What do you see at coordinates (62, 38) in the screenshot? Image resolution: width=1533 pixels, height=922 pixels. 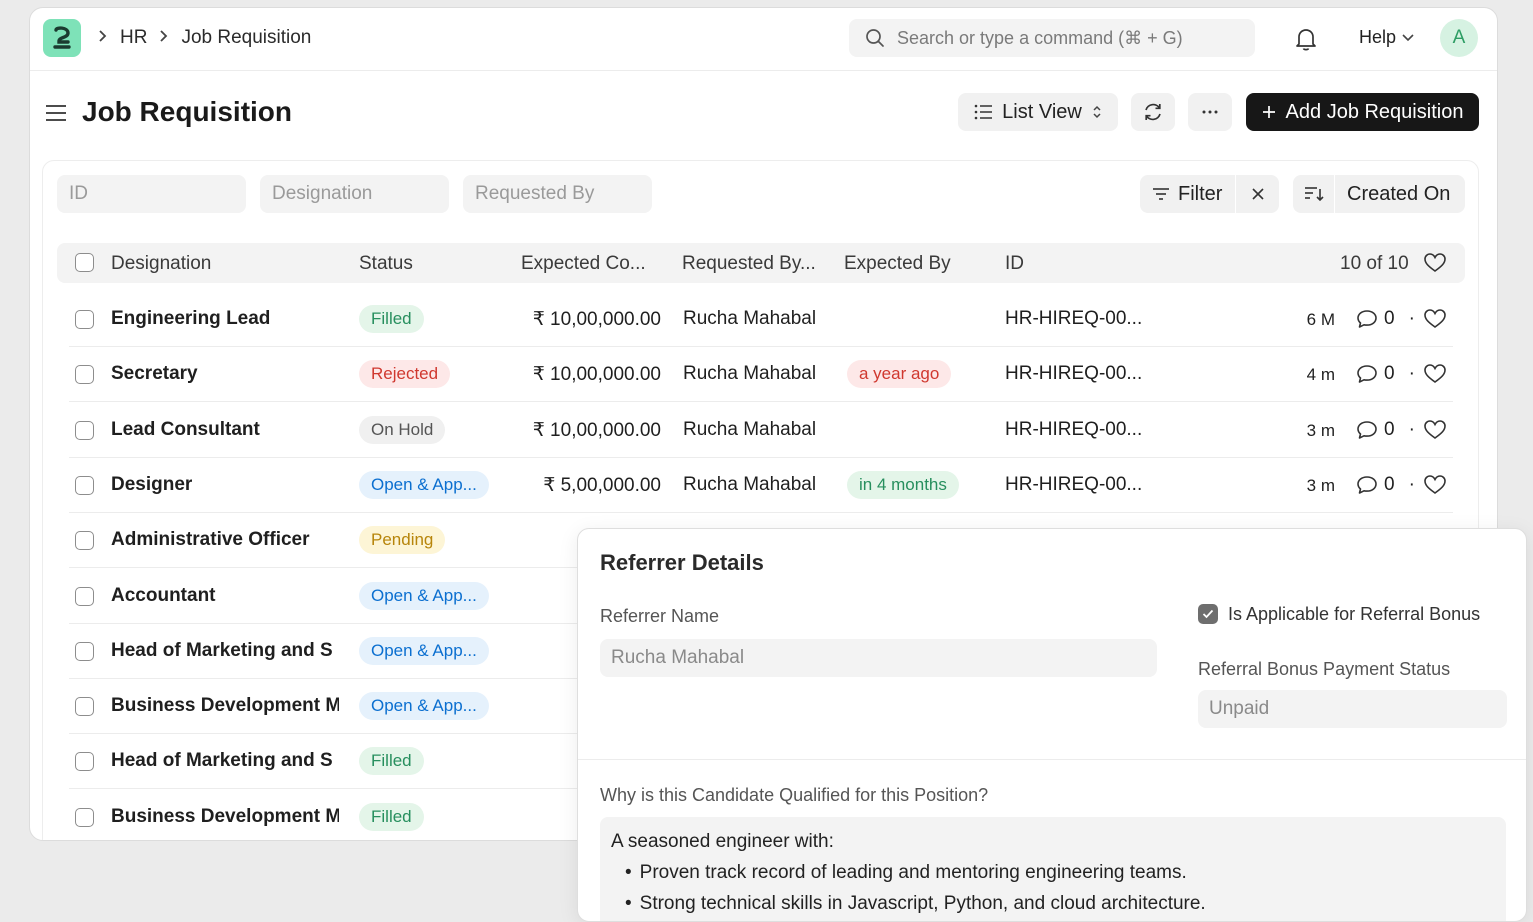 I see `app-logo` at bounding box center [62, 38].